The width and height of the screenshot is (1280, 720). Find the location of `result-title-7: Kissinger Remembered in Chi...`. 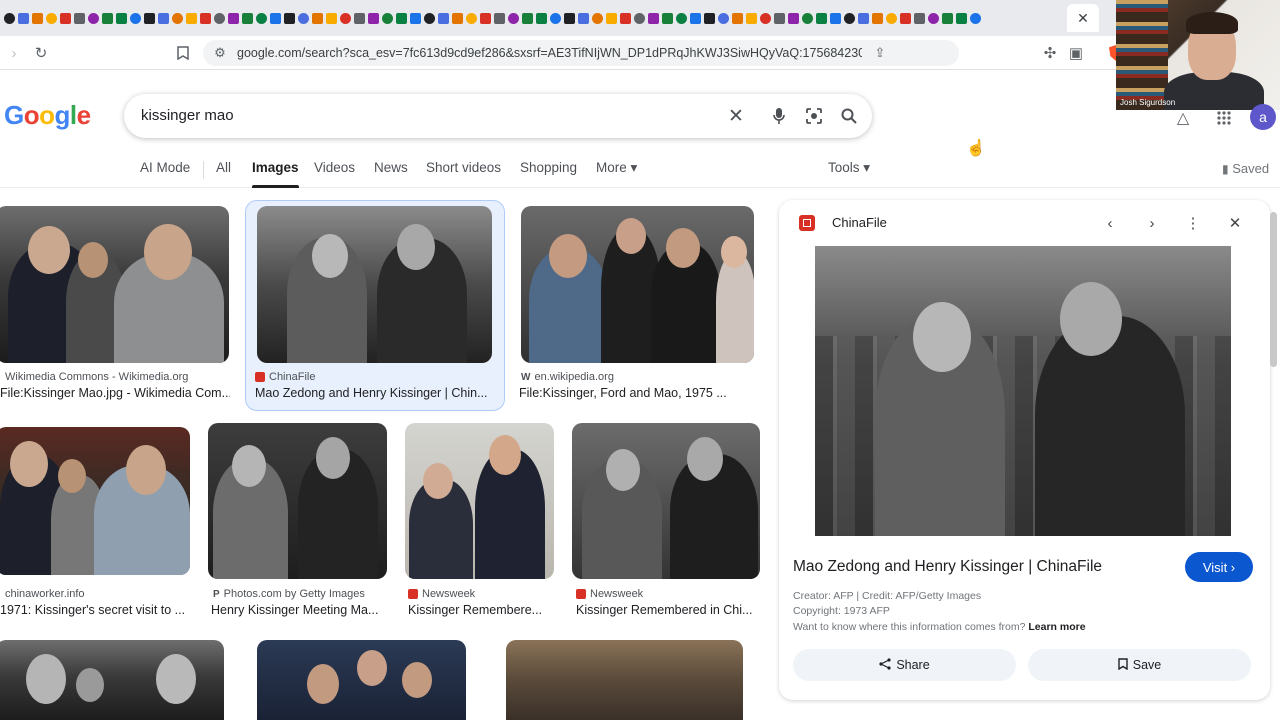

result-title-7: Kissinger Remembered in Chi... is located at coordinates (668, 610).